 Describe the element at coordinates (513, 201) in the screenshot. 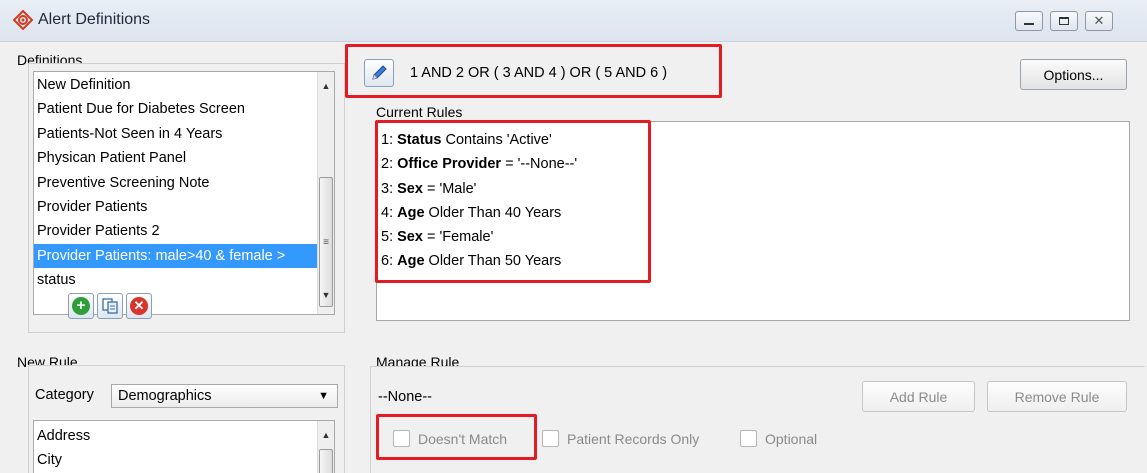

I see `rules-highlight-box` at that location.